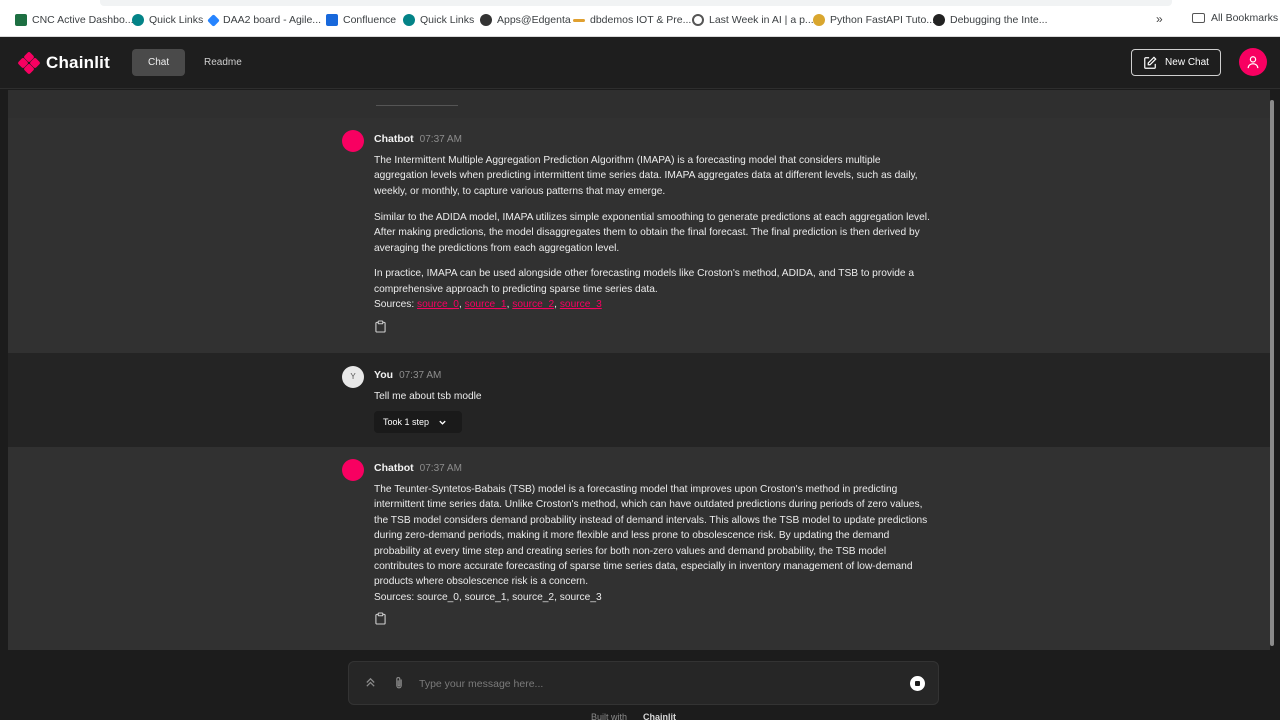 This screenshot has width=1280, height=720. What do you see at coordinates (361, 20) in the screenshot?
I see `bookmark-confluence: Confluence` at bounding box center [361, 20].